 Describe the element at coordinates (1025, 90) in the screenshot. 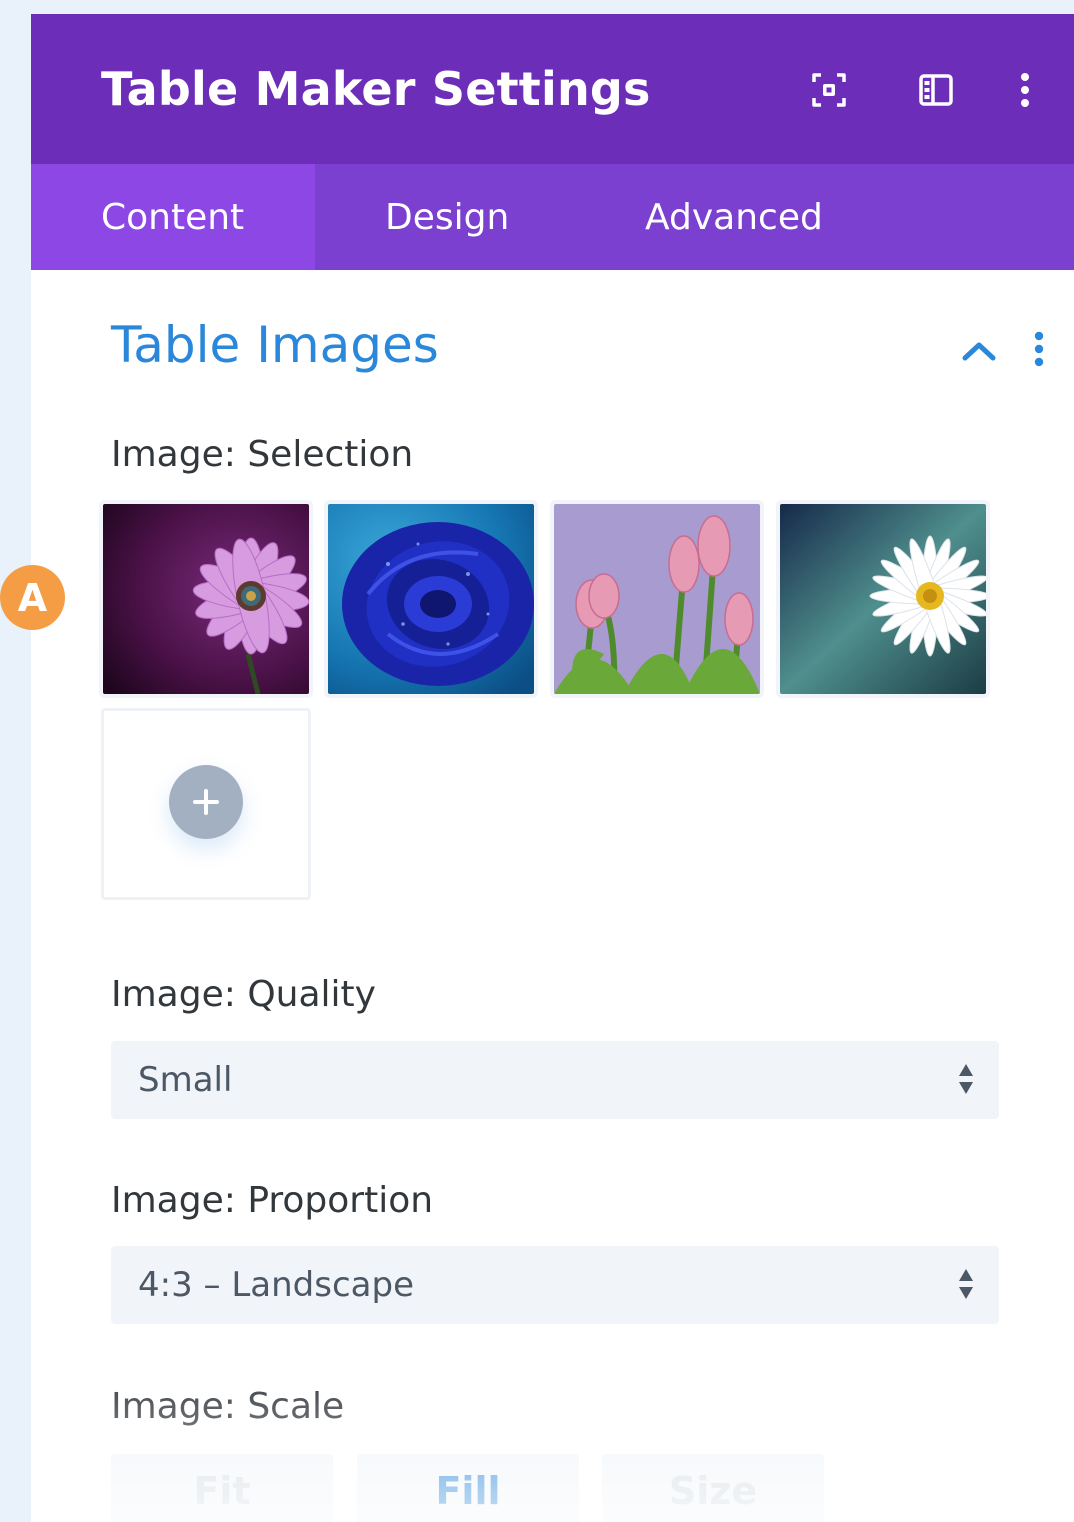

I see `more-vertical-icon` at that location.